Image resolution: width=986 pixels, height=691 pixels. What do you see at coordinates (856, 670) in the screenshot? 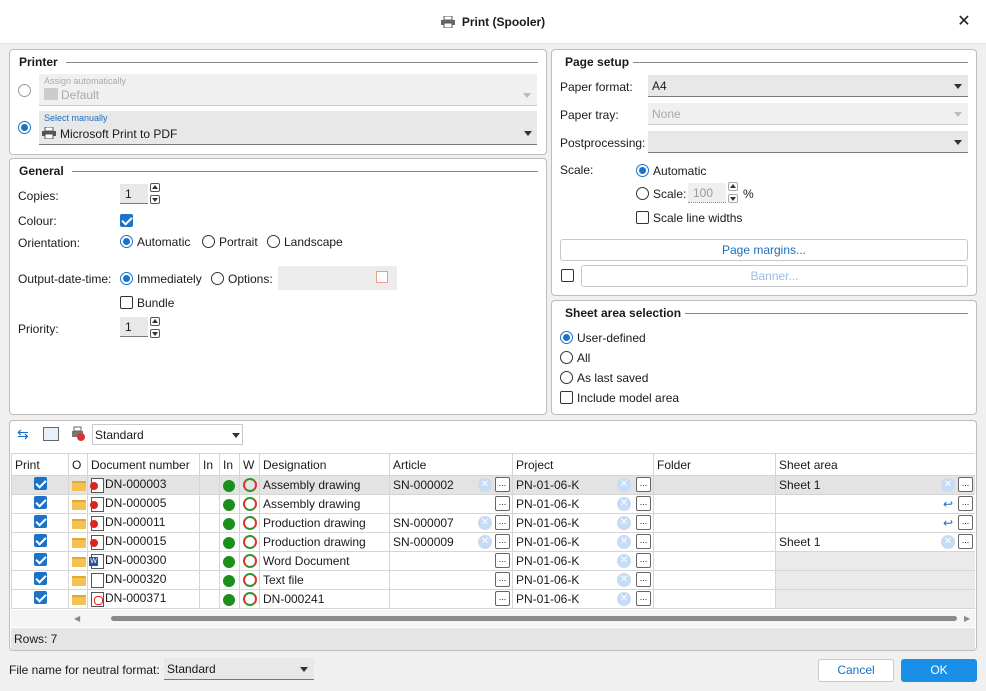
I see `cancel-button: Cancel` at bounding box center [856, 670].